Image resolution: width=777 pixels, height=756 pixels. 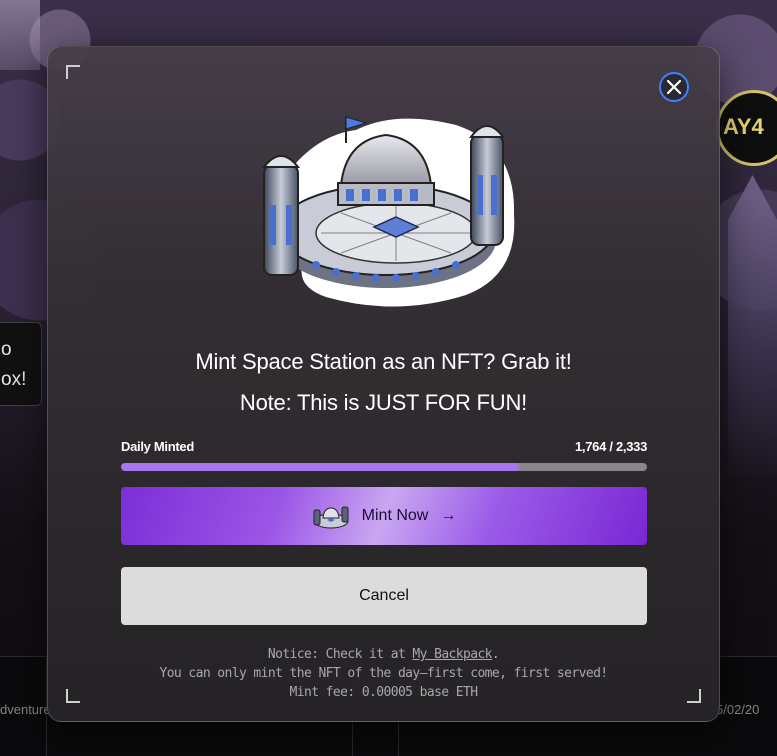 I want to click on my-backpack-link: My Backpack, so click(x=452, y=654).